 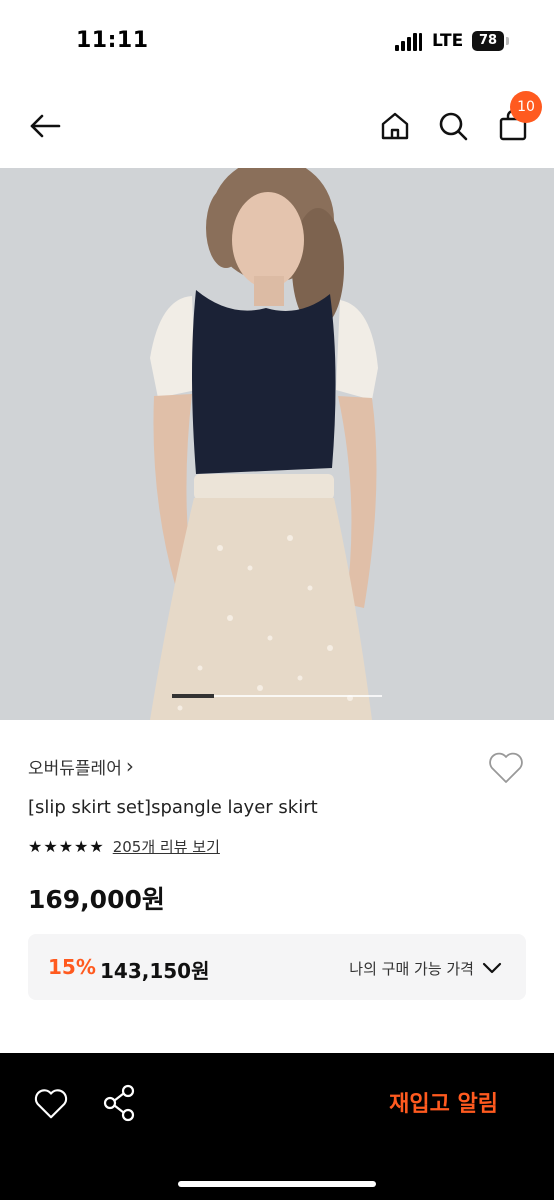 I want to click on arrow-left-icon, so click(x=45, y=126).